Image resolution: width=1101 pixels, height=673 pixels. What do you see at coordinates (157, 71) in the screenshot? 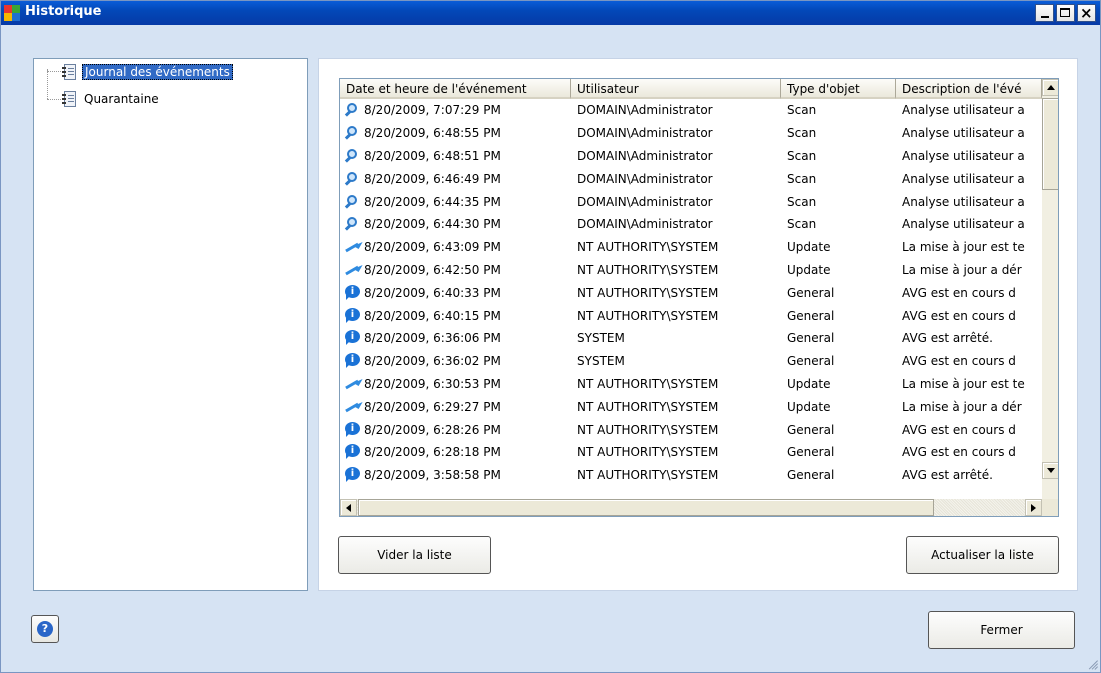
I see `tree-item-label: Journal des événements` at bounding box center [157, 71].